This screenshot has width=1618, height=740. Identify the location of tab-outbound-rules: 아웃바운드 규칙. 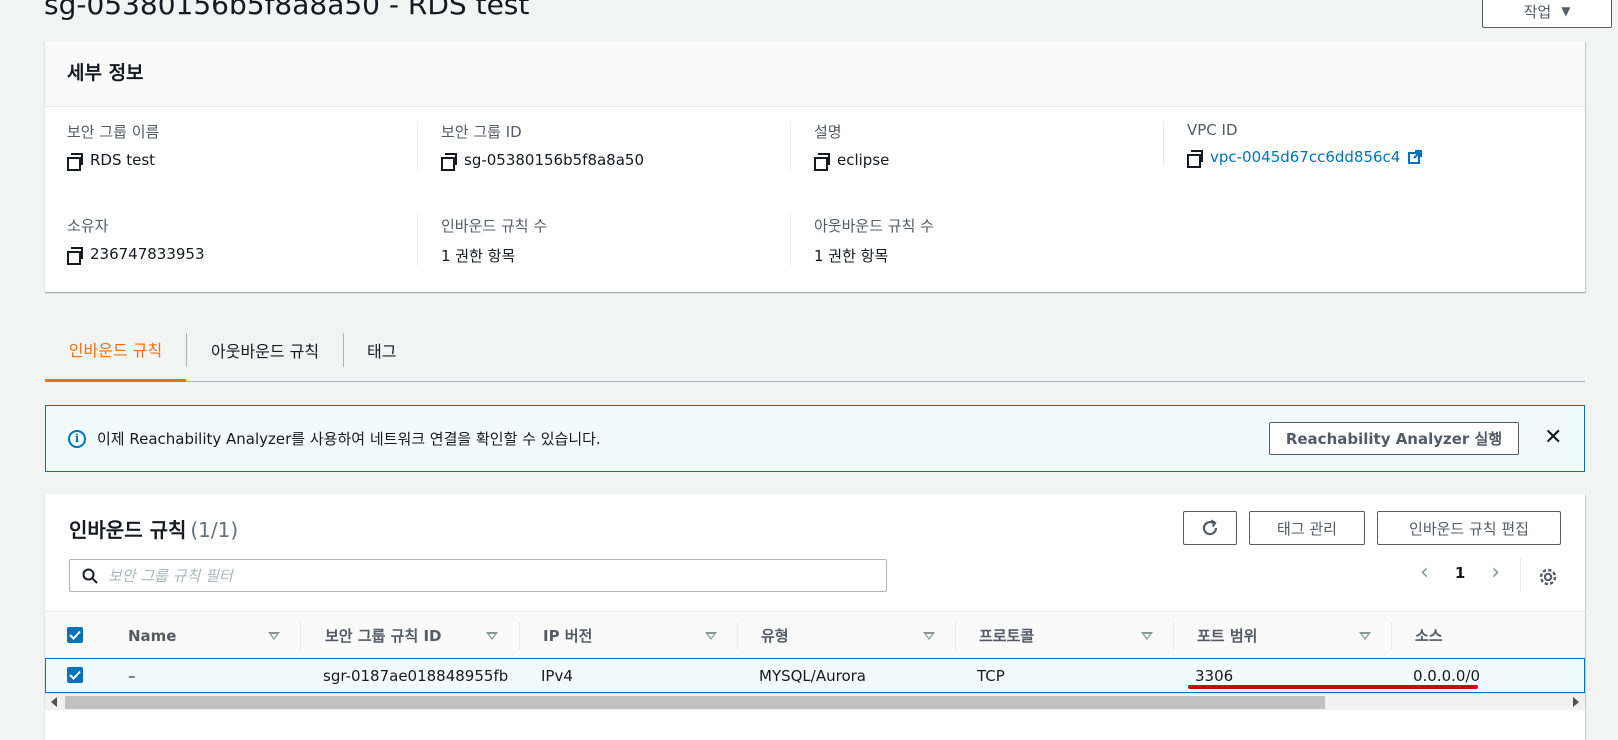
(265, 350).